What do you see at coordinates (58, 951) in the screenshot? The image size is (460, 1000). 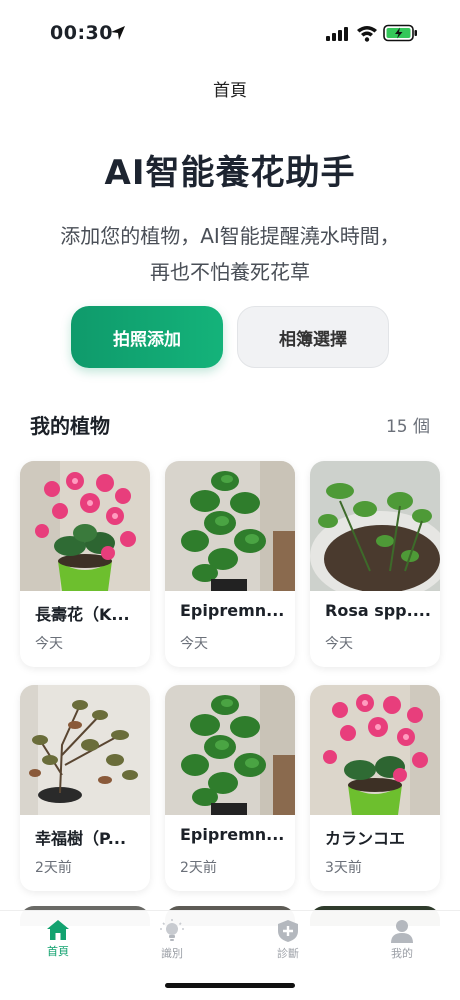 I see `tab-home-label: 首頁` at bounding box center [58, 951].